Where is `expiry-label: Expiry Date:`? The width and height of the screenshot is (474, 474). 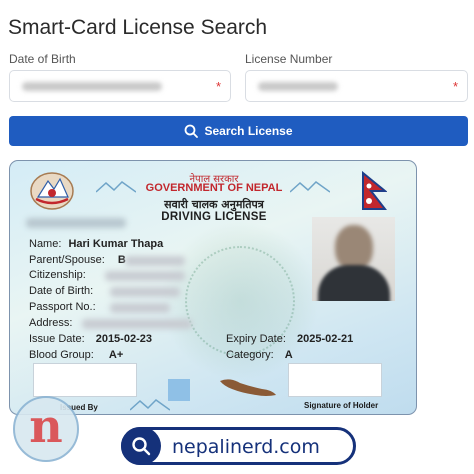
expiry-label: Expiry Date: is located at coordinates (256, 339).